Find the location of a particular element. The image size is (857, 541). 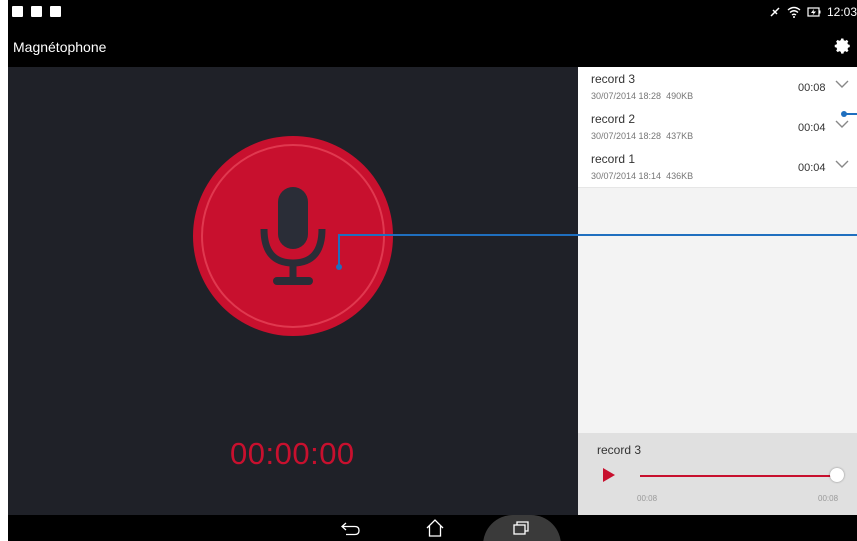

navigation-bar is located at coordinates (432, 528).